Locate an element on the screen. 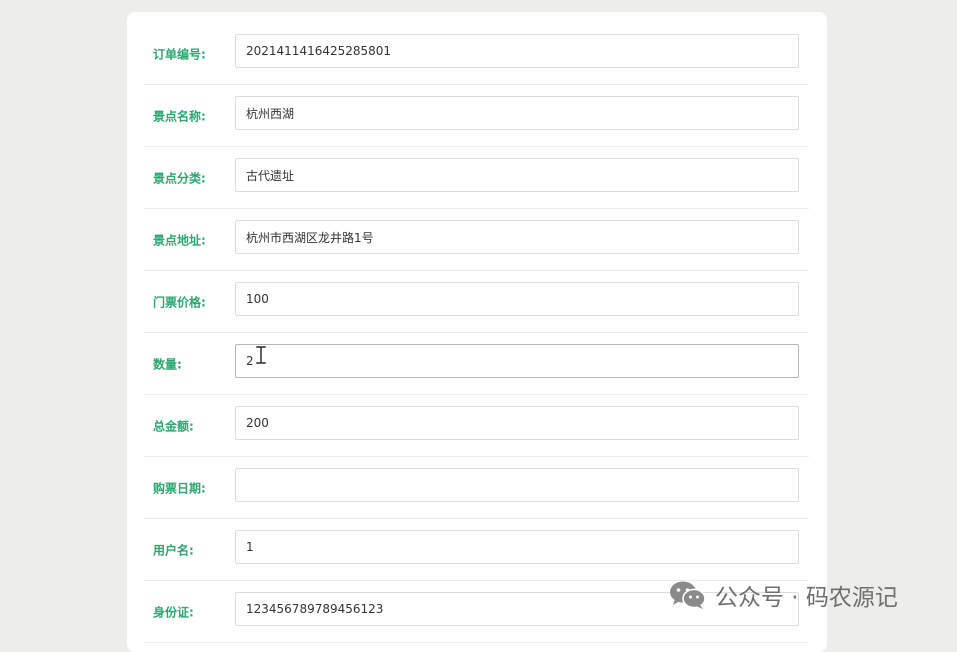 The image size is (957, 652). quantity-label: 数量: is located at coordinates (167, 364).